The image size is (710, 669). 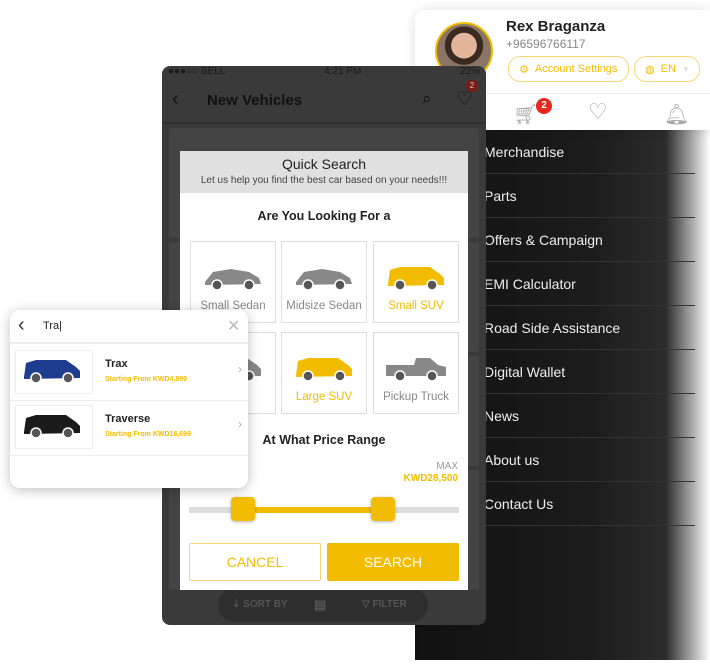 What do you see at coordinates (129, 373) in the screenshot?
I see `search-result: Trax Starting From KWD4,899 ›` at bounding box center [129, 373].